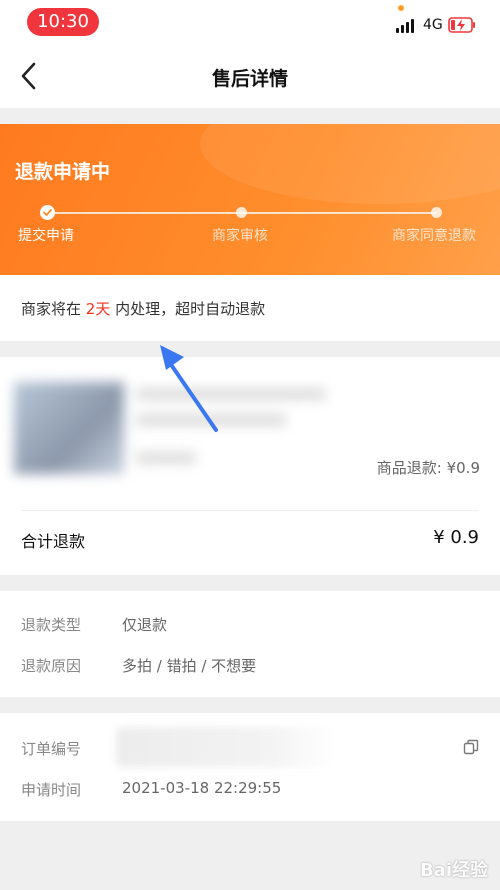  I want to click on refund-status-title: 退款申请中, so click(63, 172).